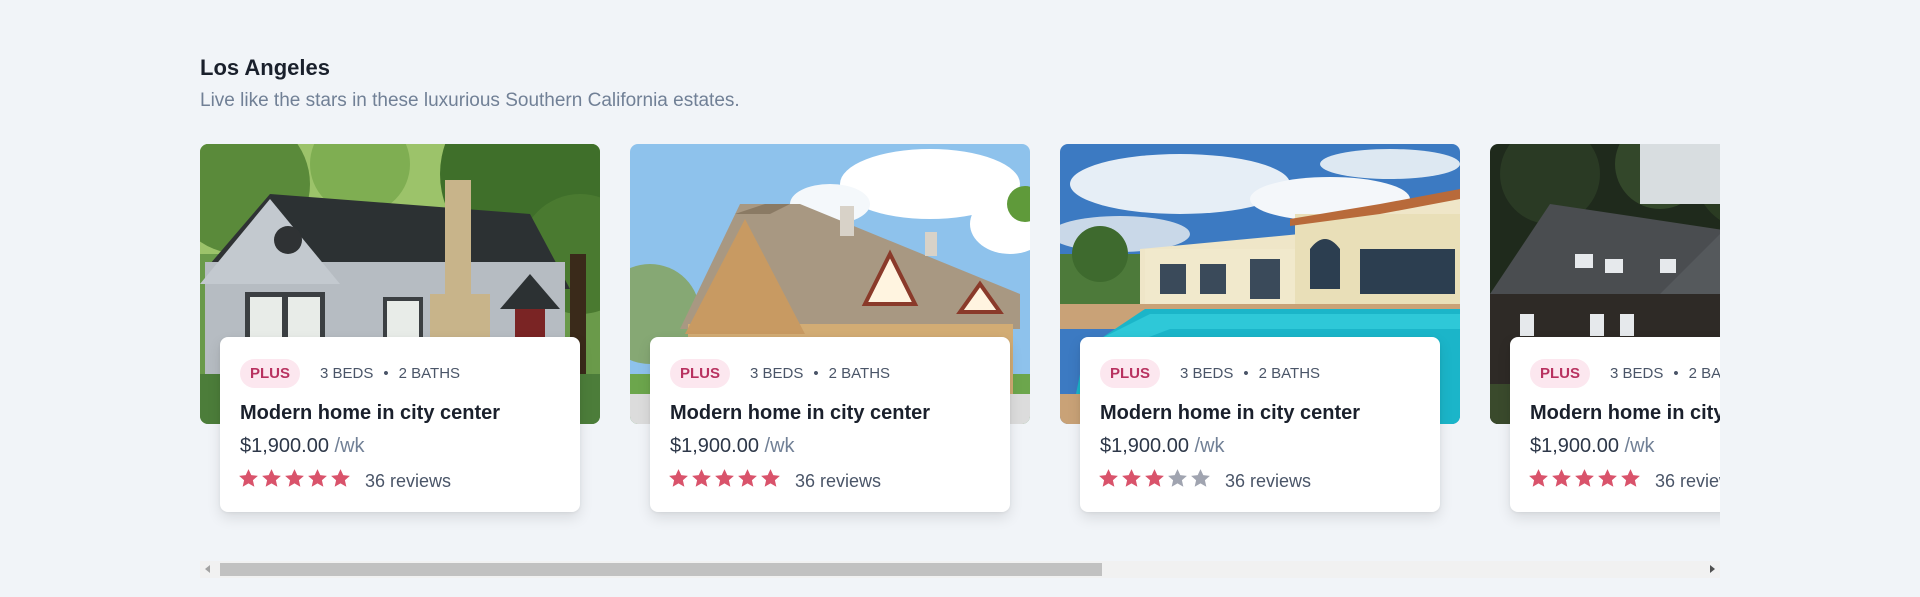  What do you see at coordinates (1712, 569) in the screenshot?
I see `scroll-right-arrow-icon` at bounding box center [1712, 569].